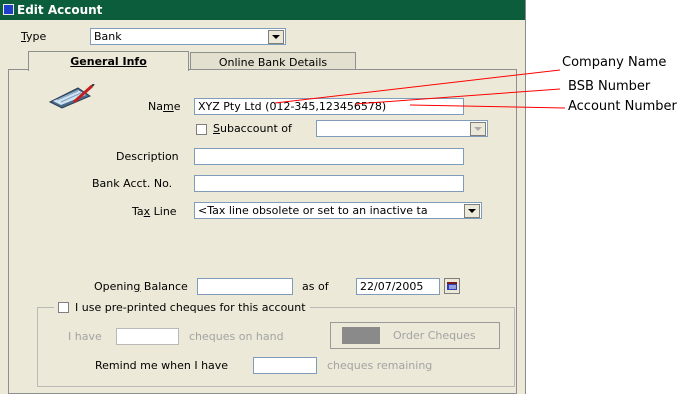 The image size is (699, 394). What do you see at coordinates (487, 106) in the screenshot?
I see `account-number-callout-line` at bounding box center [487, 106].